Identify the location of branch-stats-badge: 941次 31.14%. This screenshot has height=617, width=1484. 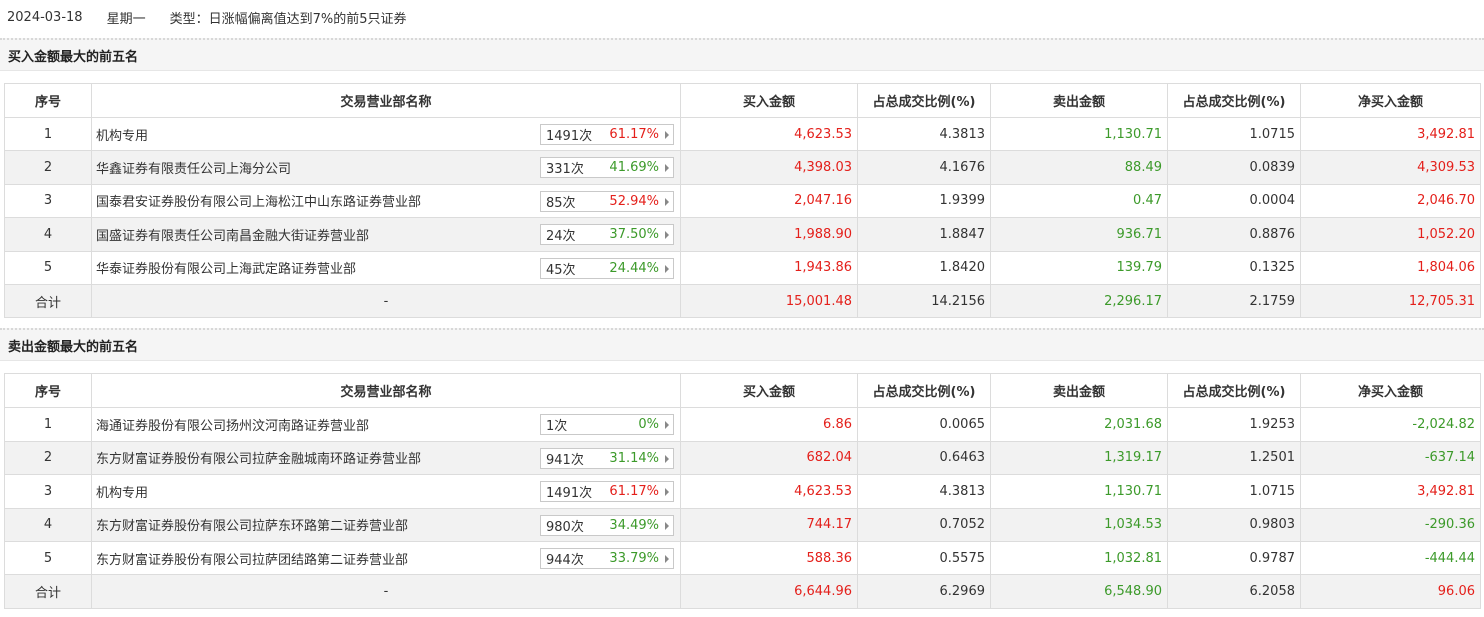
(607, 458).